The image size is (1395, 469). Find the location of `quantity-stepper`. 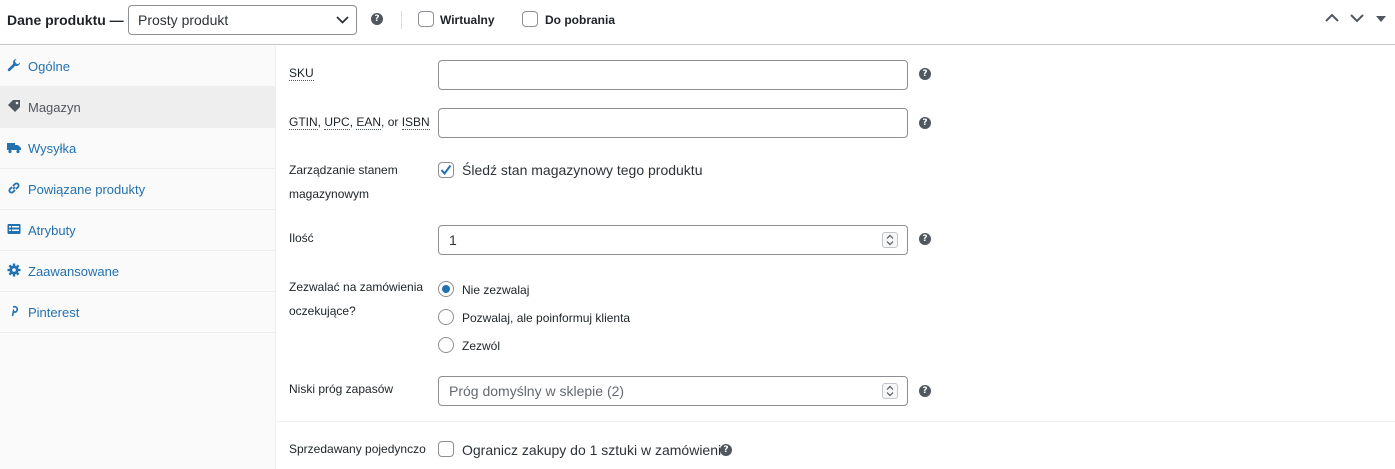

quantity-stepper is located at coordinates (890, 240).